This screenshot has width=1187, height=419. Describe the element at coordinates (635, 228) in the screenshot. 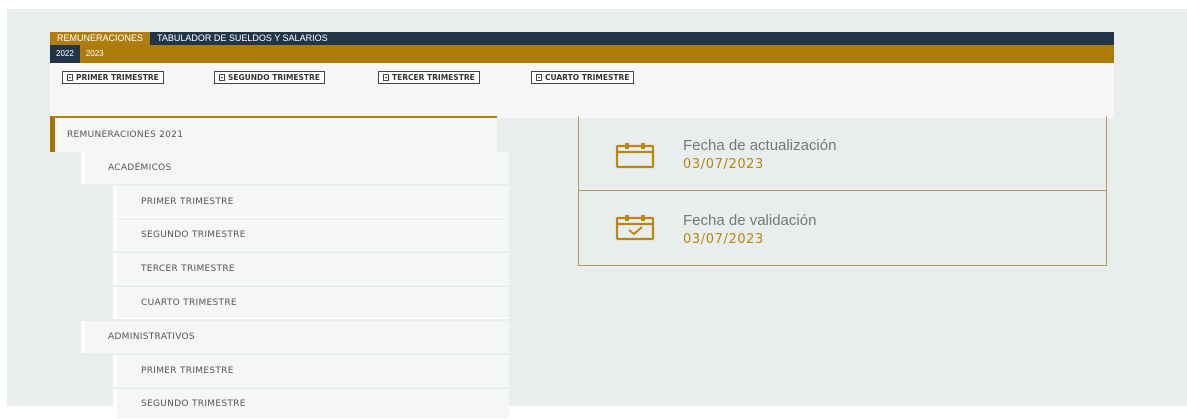

I see `calendar-check-icon` at that location.